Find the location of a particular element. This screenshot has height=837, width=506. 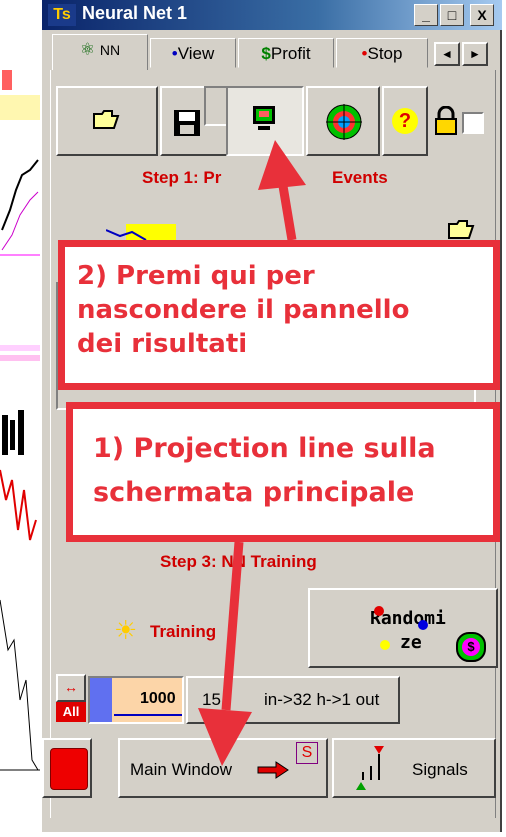

range-slider: 1000 is located at coordinates (136, 700).